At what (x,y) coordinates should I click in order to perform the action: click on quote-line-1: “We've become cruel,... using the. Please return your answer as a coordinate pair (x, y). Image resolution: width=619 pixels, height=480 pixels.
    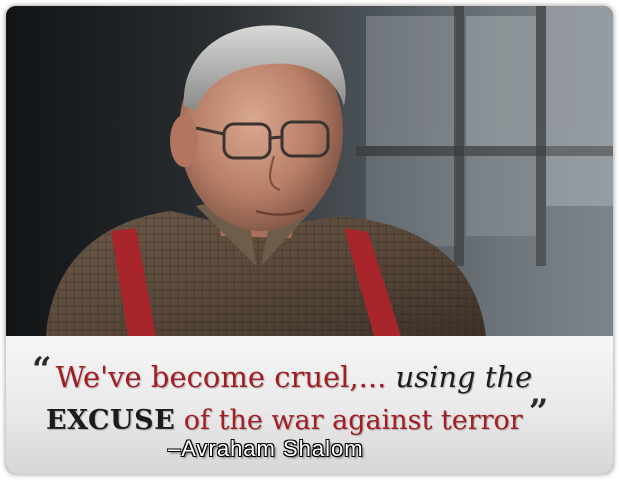
    Looking at the image, I should click on (282, 372).